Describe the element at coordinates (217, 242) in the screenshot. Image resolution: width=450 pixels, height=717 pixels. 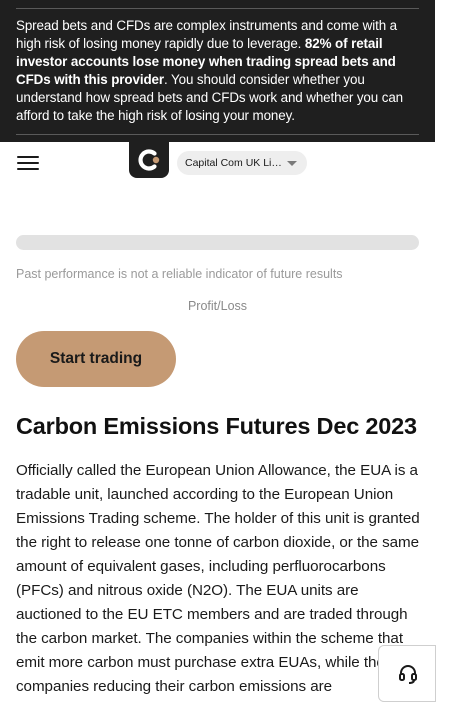
I see `chart-loading-placeholder` at that location.